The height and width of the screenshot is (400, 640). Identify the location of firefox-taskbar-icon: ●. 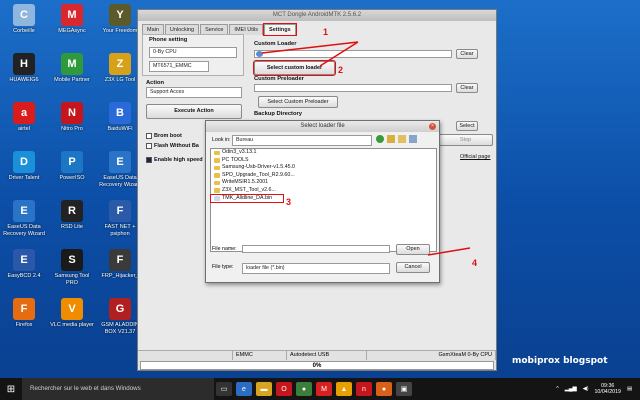
(384, 389).